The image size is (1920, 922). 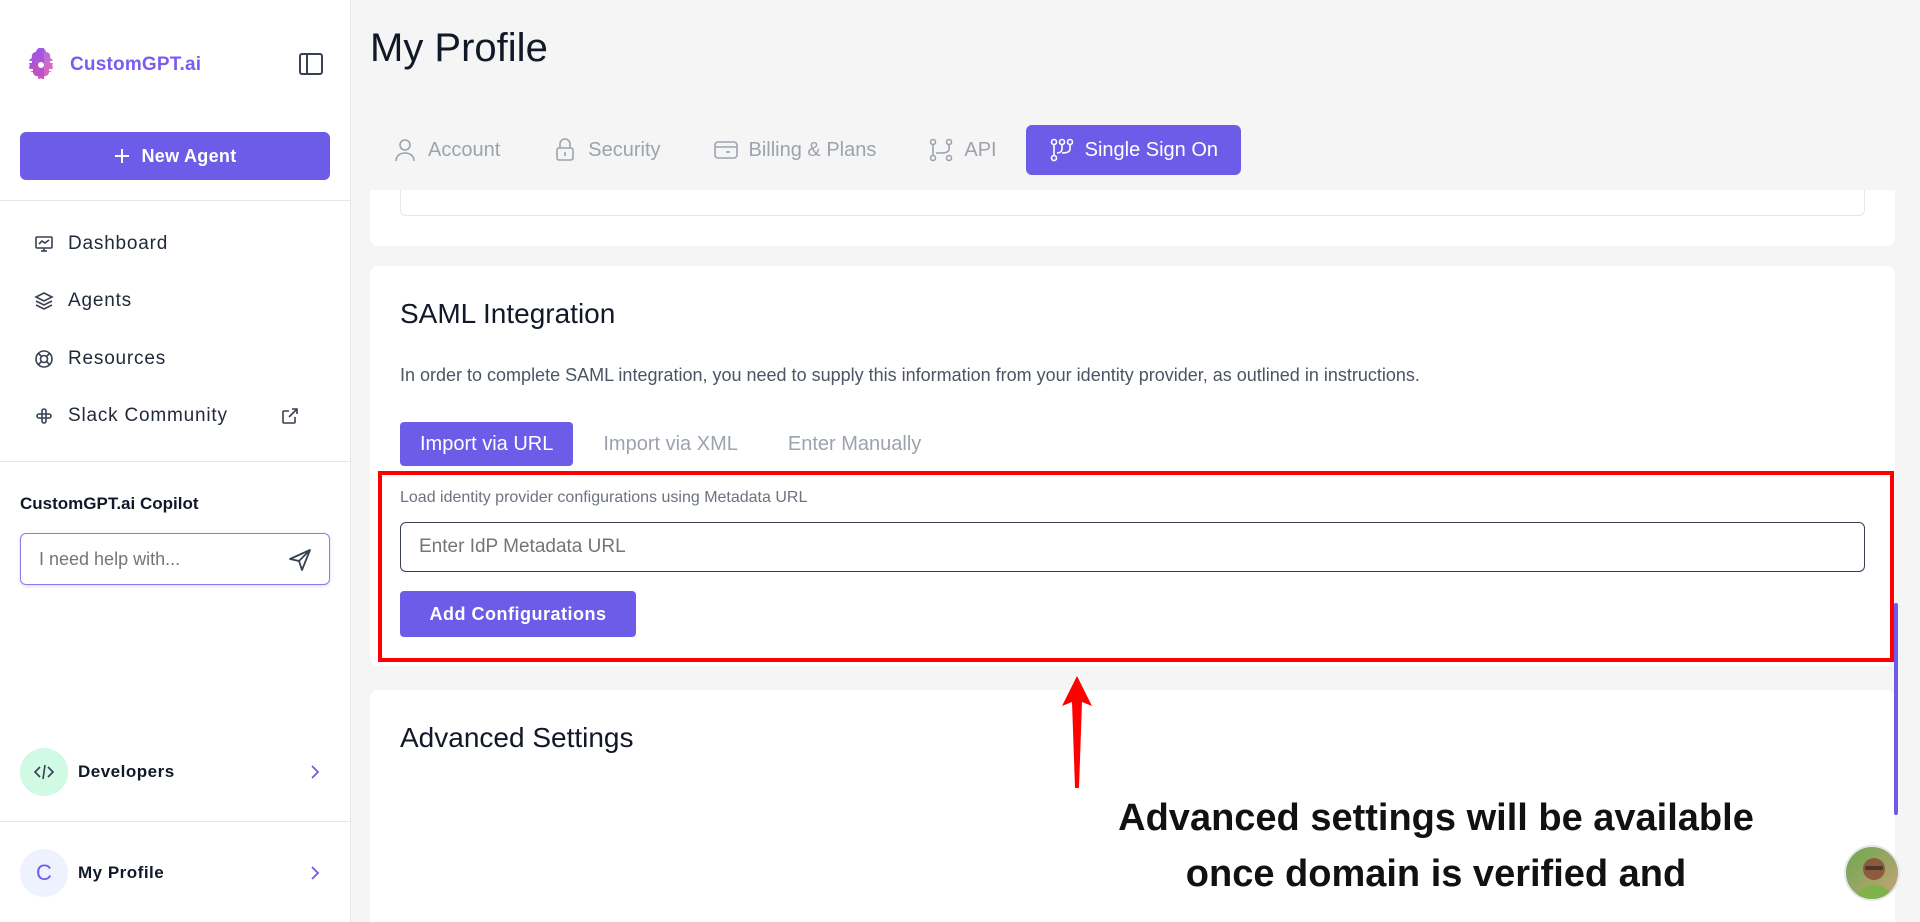 I want to click on tab-label: Account, so click(x=464, y=149).